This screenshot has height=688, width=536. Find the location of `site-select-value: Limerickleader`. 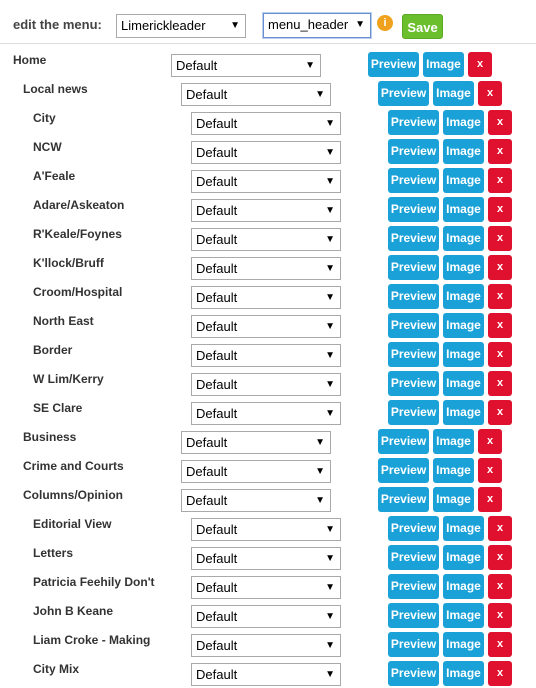

site-select-value: Limerickleader is located at coordinates (163, 25).